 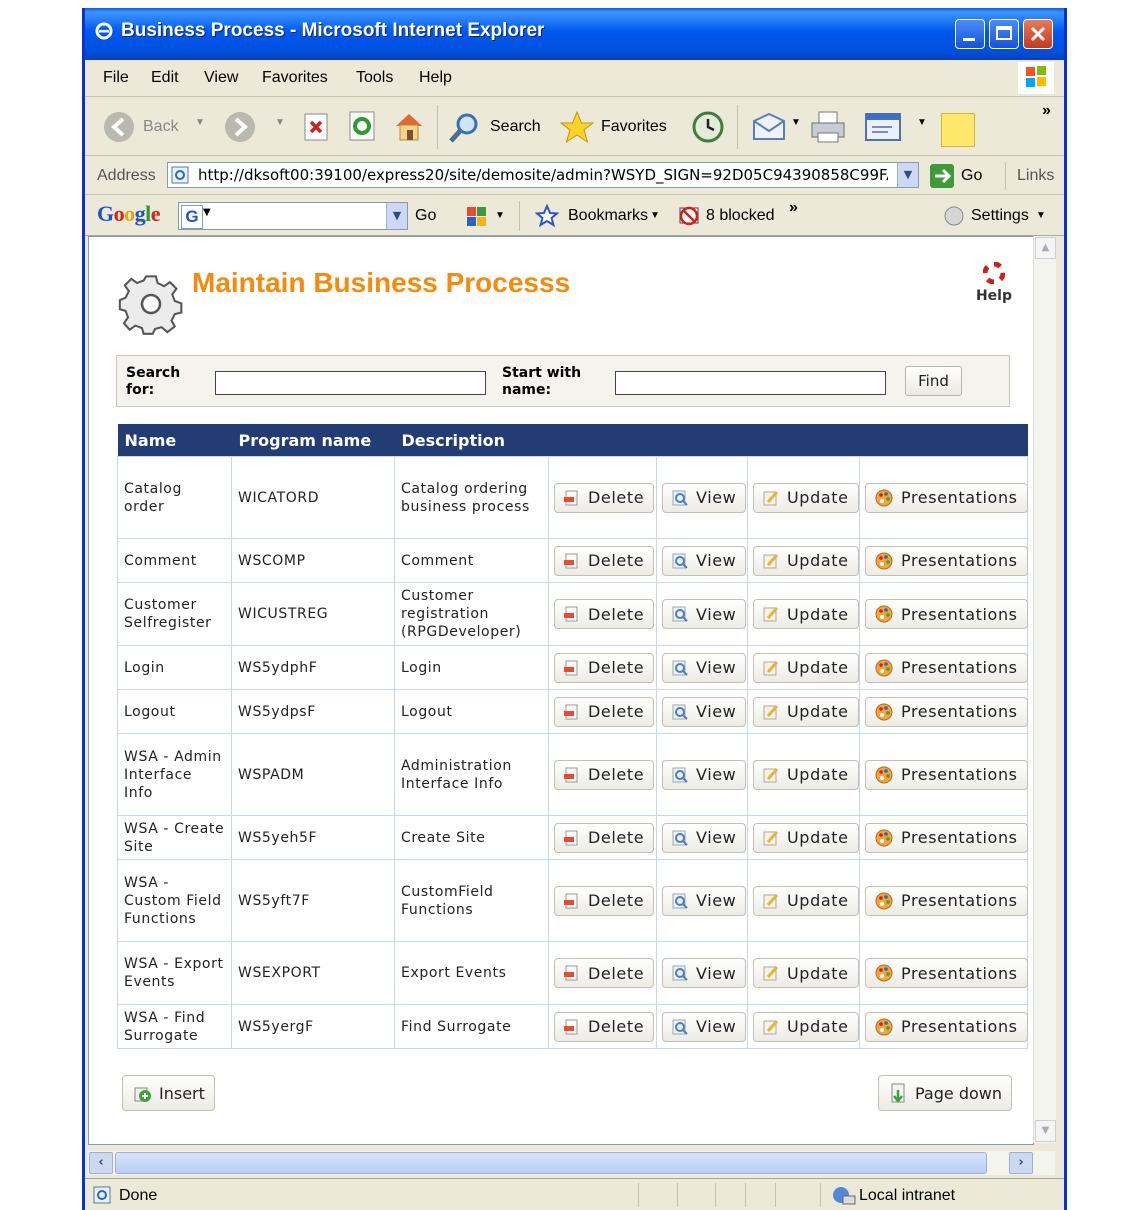 I want to click on back-dropdown-icon: ▼, so click(x=200, y=122).